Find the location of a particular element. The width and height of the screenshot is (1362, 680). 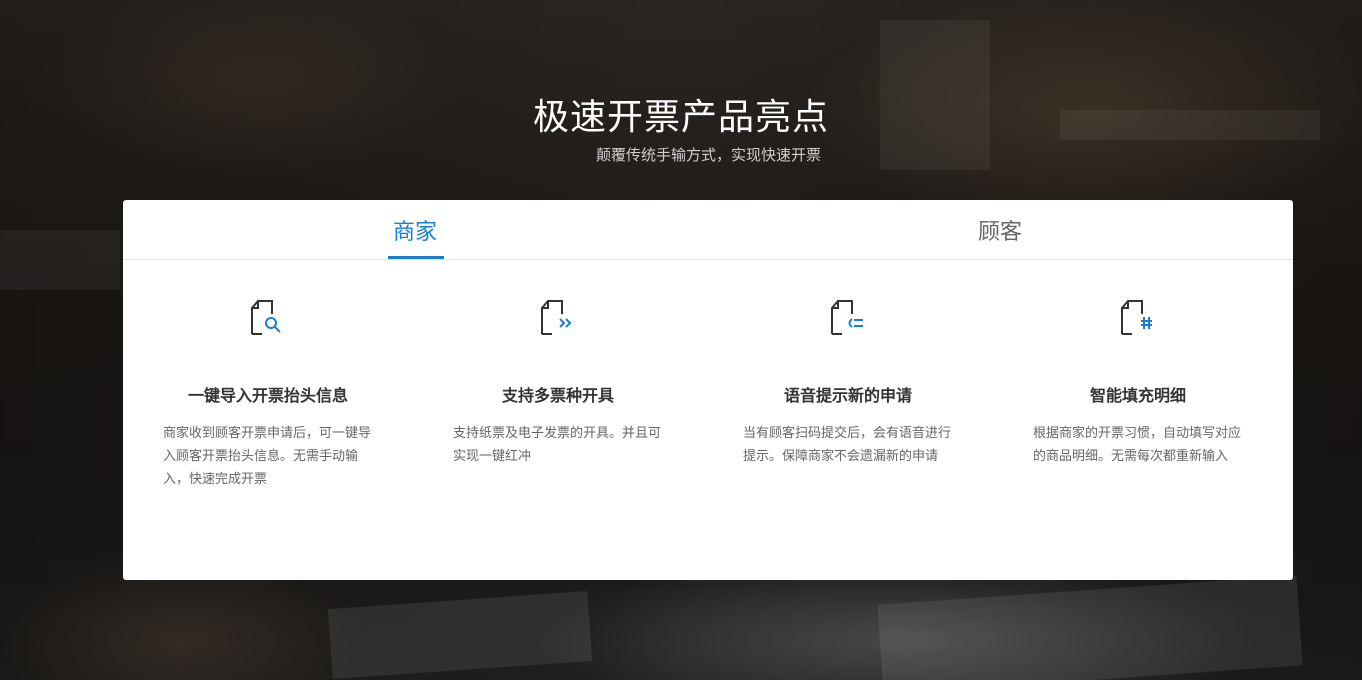

active-tab-indicator is located at coordinates (416, 257).